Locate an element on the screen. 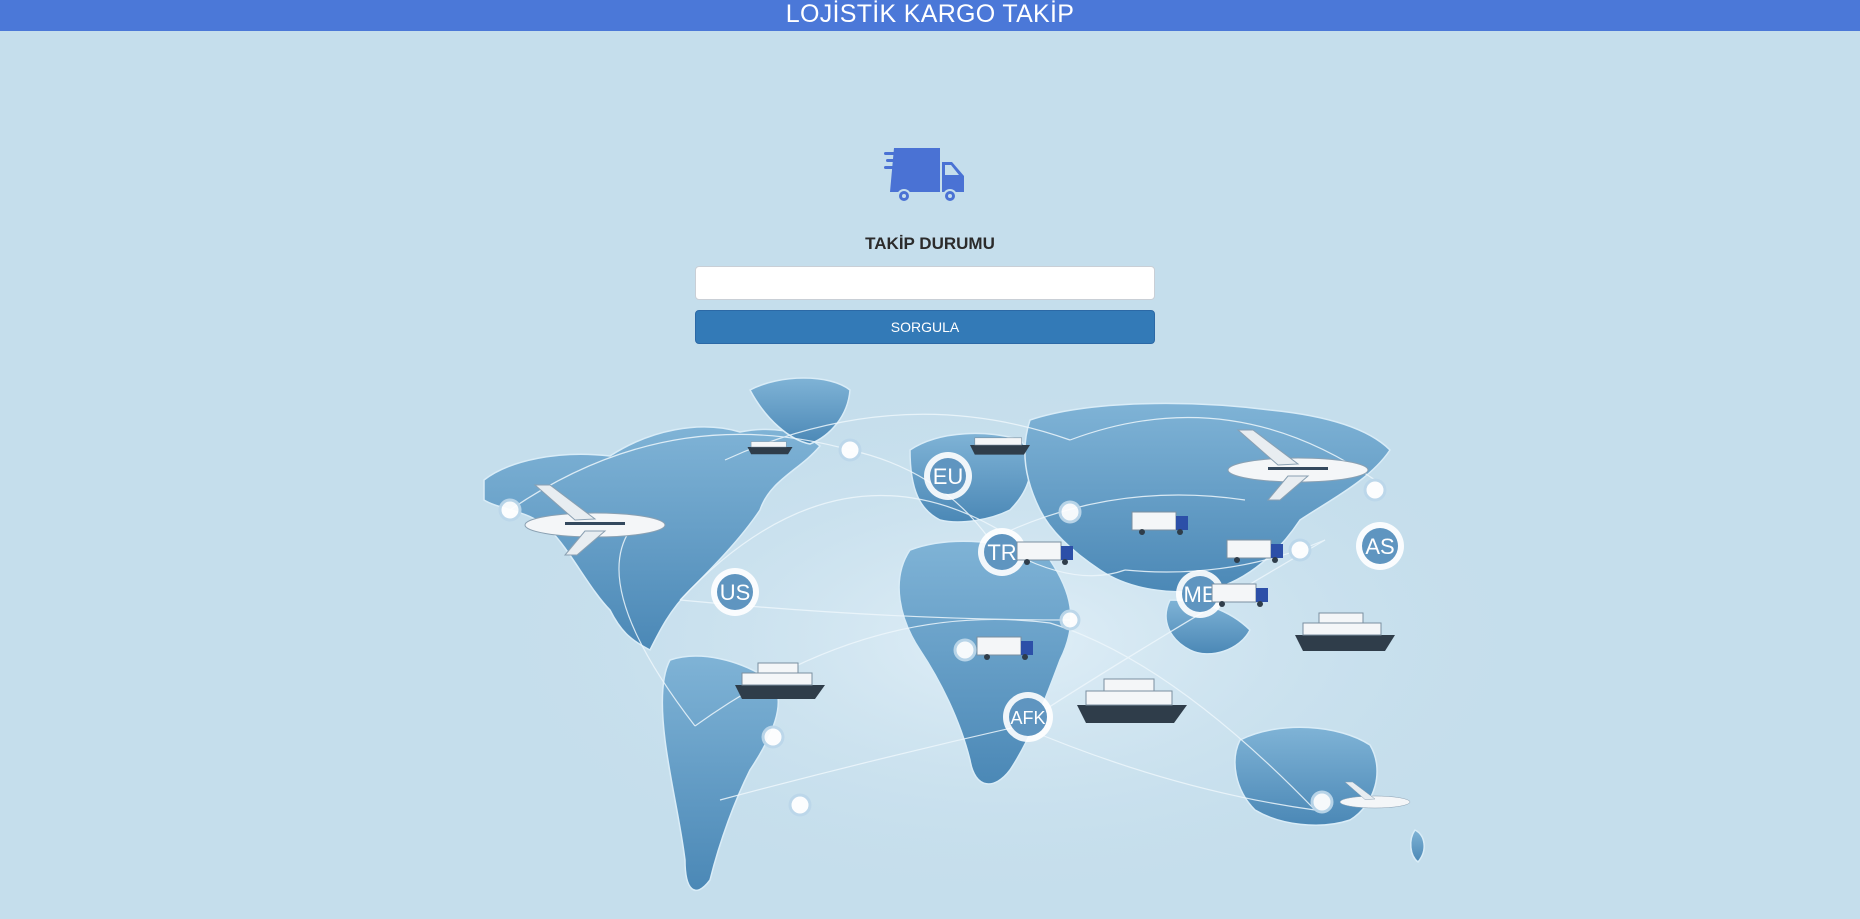  australia-shape is located at coordinates (1306, 776).